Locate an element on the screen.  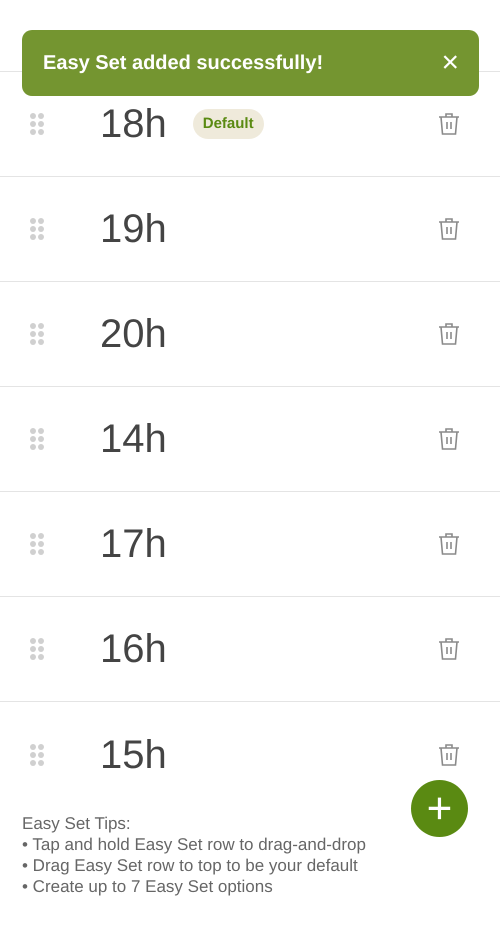
easy-set-label: 20h is located at coordinates (133, 334).